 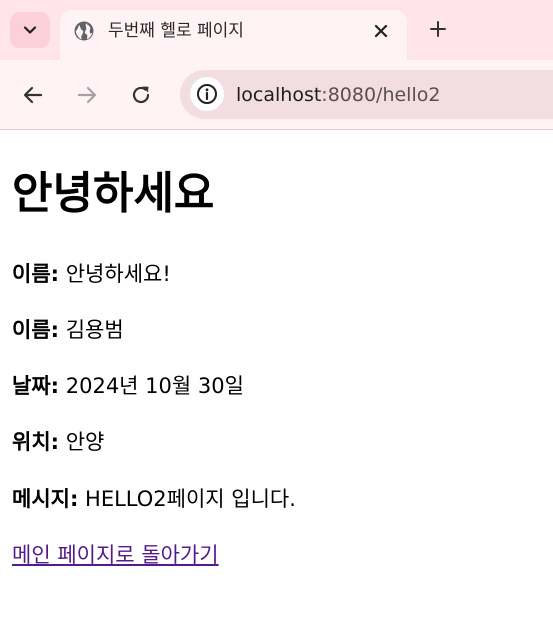 I want to click on back-button, so click(x=33, y=95).